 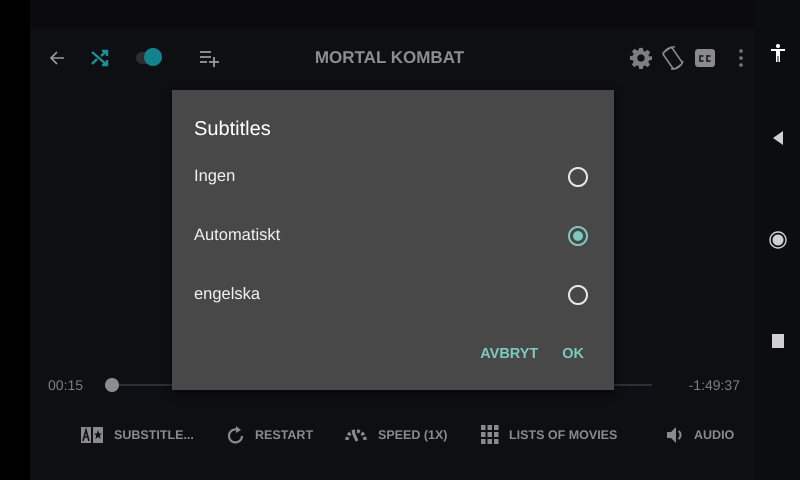 What do you see at coordinates (573, 435) in the screenshot?
I see `toolbar-button: LISTS OF MOVIES` at bounding box center [573, 435].